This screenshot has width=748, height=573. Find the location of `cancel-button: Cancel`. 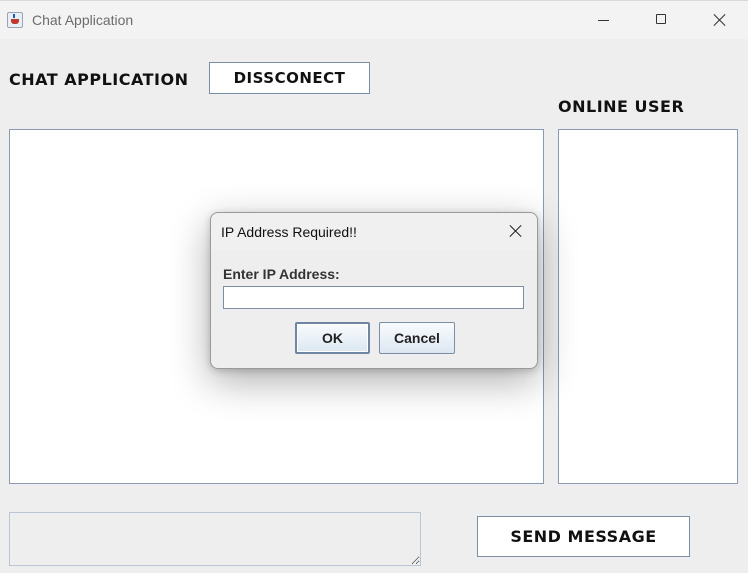

cancel-button: Cancel is located at coordinates (417, 338).